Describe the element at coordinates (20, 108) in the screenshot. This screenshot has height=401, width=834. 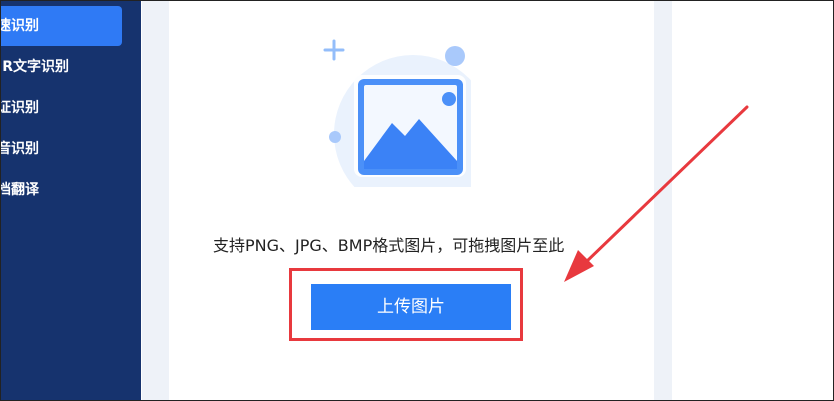
I see `sidebar-item-label: 证识别` at that location.